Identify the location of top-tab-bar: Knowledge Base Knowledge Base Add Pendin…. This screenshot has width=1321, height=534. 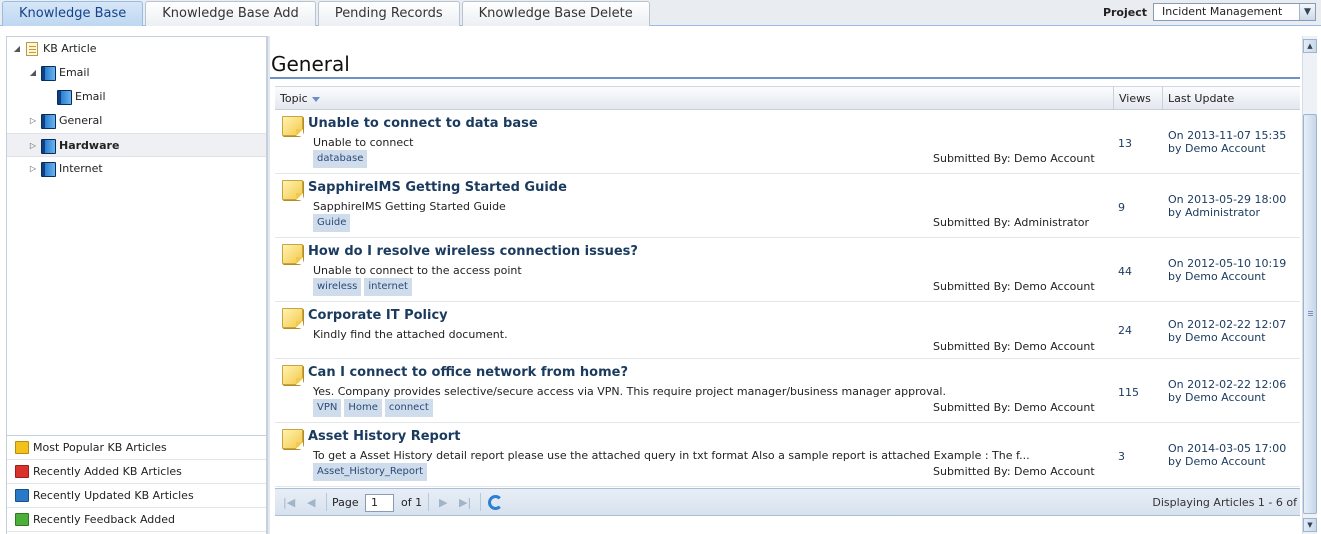
(660, 13).